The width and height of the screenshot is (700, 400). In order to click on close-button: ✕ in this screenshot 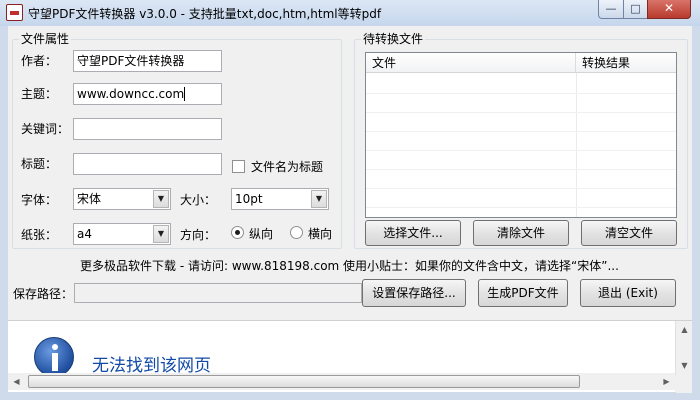, I will do `click(669, 9)`.